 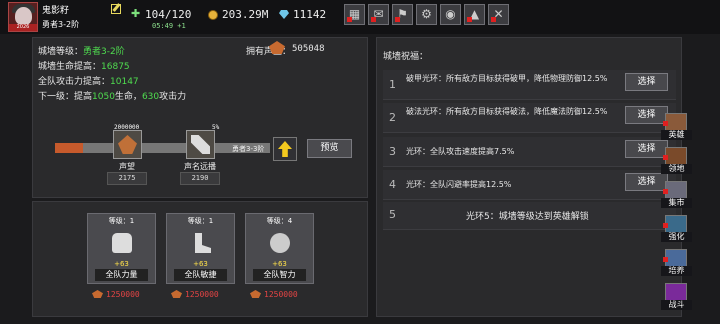 I want to click on sidebar-item-3: 强化, so click(x=676, y=229).